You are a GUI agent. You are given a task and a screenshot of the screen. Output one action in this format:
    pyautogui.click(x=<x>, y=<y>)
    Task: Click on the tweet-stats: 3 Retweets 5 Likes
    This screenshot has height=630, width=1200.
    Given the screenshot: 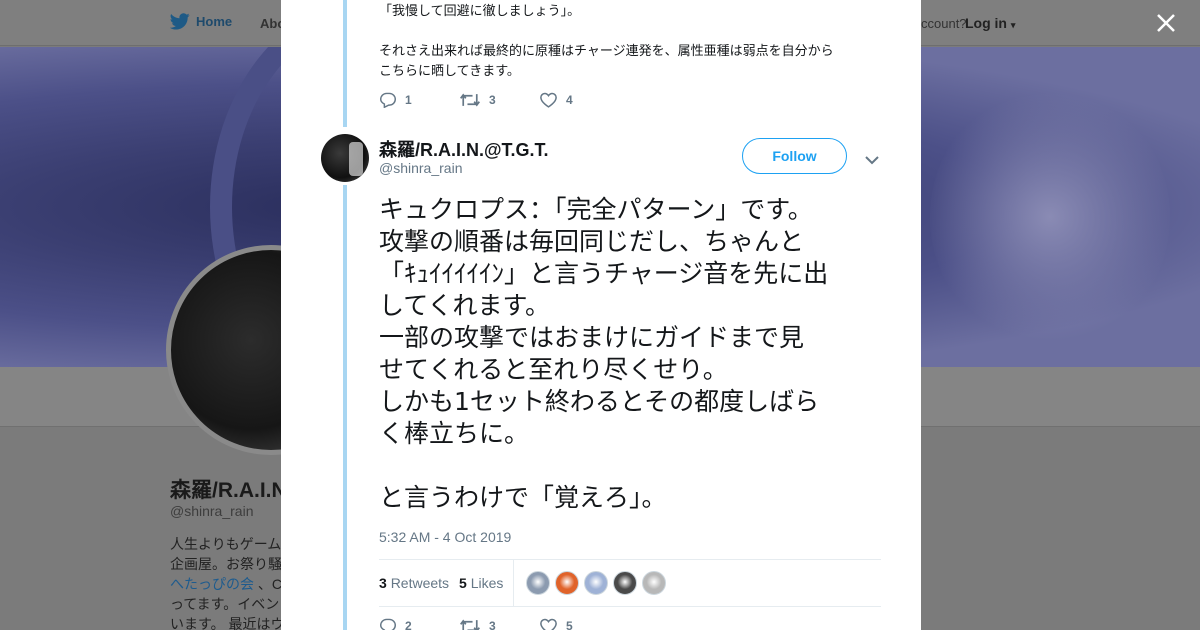 What is the action you would take?
    pyautogui.click(x=630, y=583)
    